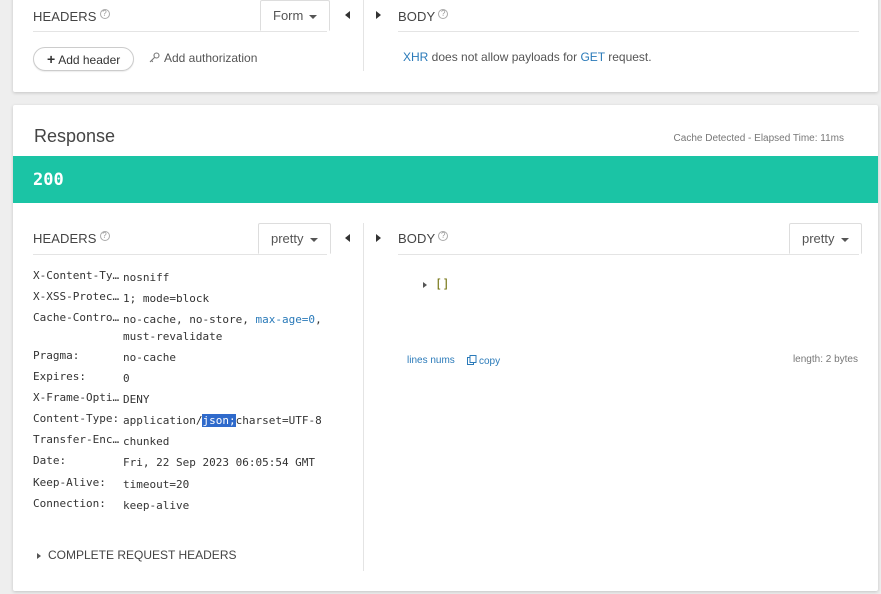  What do you see at coordinates (183, 279) in the screenshot?
I see `header-row: X-Content-Ty… nosniff` at bounding box center [183, 279].